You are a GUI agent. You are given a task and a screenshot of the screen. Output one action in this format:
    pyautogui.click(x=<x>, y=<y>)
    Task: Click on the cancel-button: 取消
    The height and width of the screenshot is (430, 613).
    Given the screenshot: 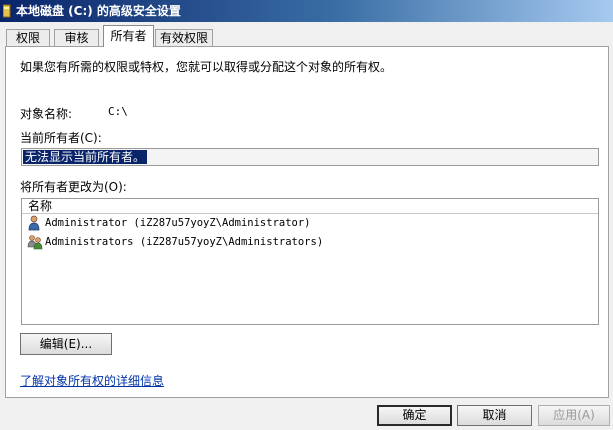 What is the action you would take?
    pyautogui.click(x=494, y=415)
    